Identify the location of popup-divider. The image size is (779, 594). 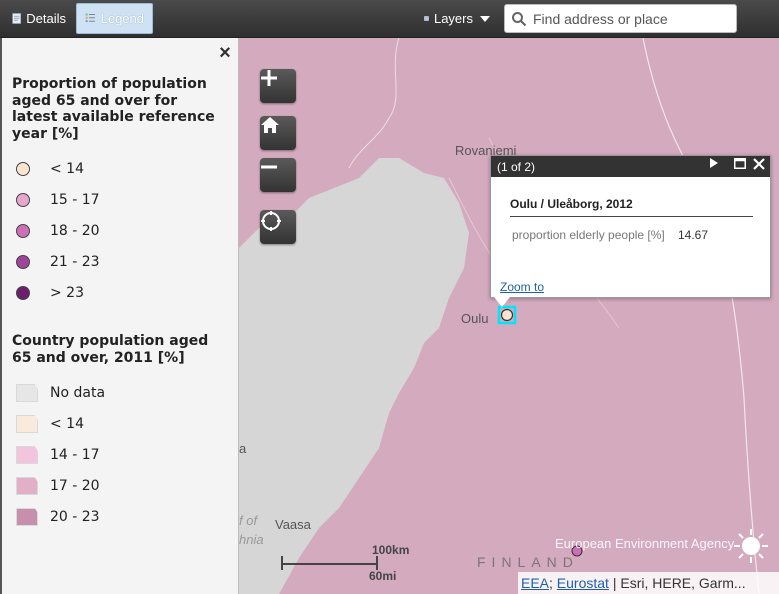
(631, 216).